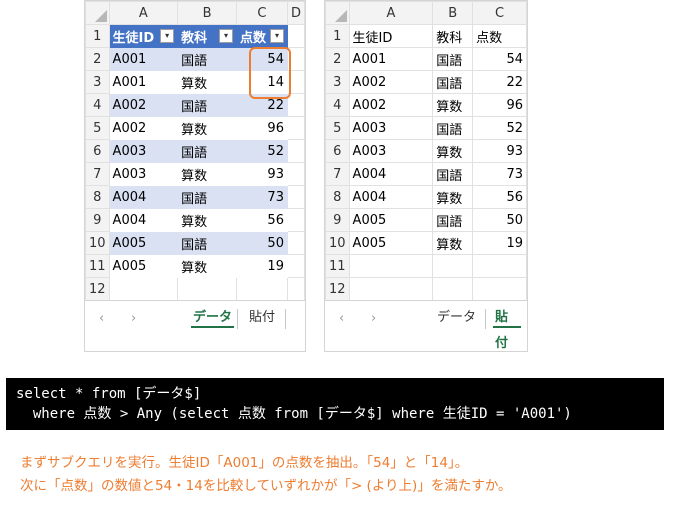  What do you see at coordinates (97, 289) in the screenshot?
I see `row-header: 12` at bounding box center [97, 289].